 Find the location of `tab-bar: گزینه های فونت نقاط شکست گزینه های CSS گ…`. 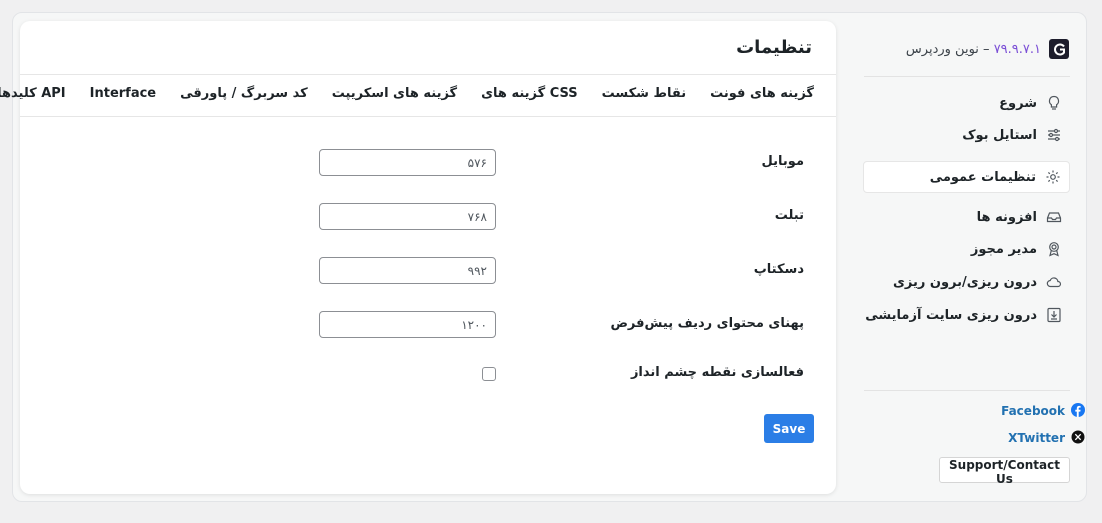

tab-bar: گزینه های فونت نقاط شکست گزینه های CSS گ… is located at coordinates (407, 95).